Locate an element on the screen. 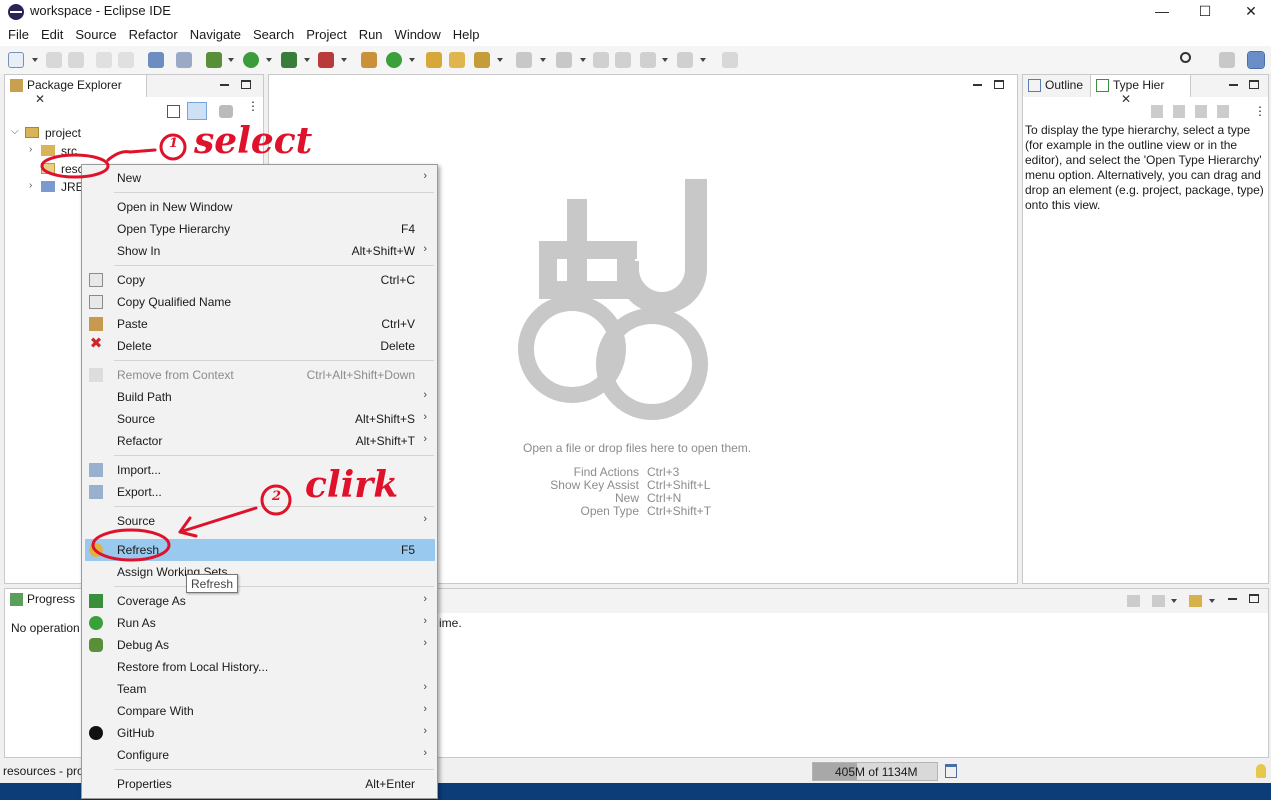 This screenshot has width=1271, height=800. new-class-icon is located at coordinates (394, 60).